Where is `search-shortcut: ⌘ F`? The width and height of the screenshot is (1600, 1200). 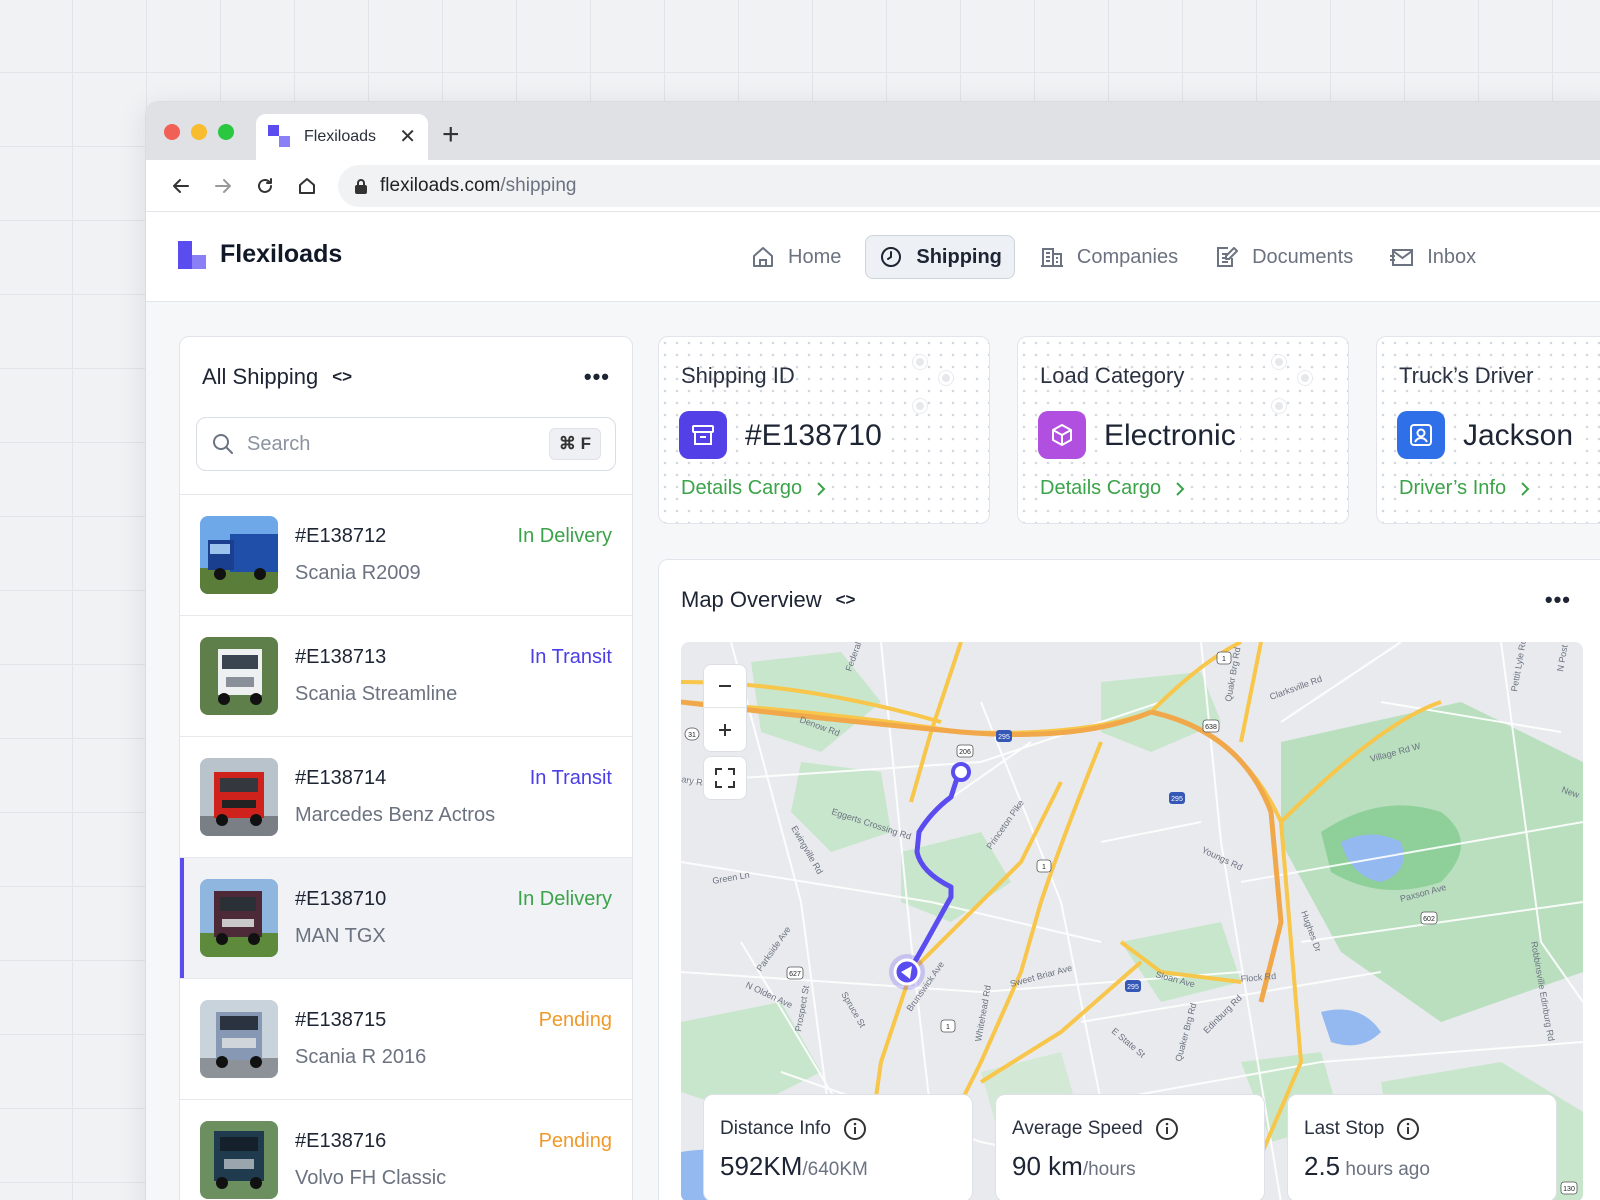 search-shortcut: ⌘ F is located at coordinates (574, 444).